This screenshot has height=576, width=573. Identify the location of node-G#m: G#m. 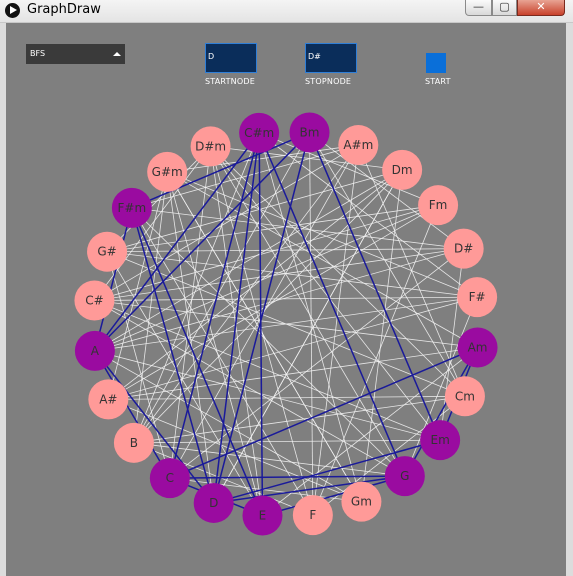
(167, 171).